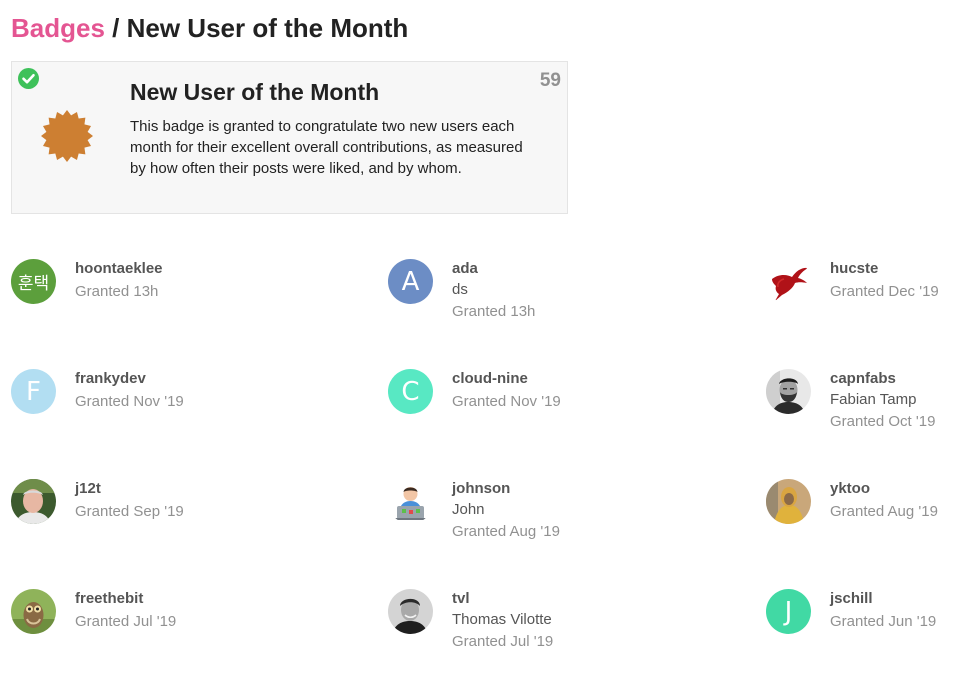  I want to click on bearded-man-photo-icon, so click(788, 391).